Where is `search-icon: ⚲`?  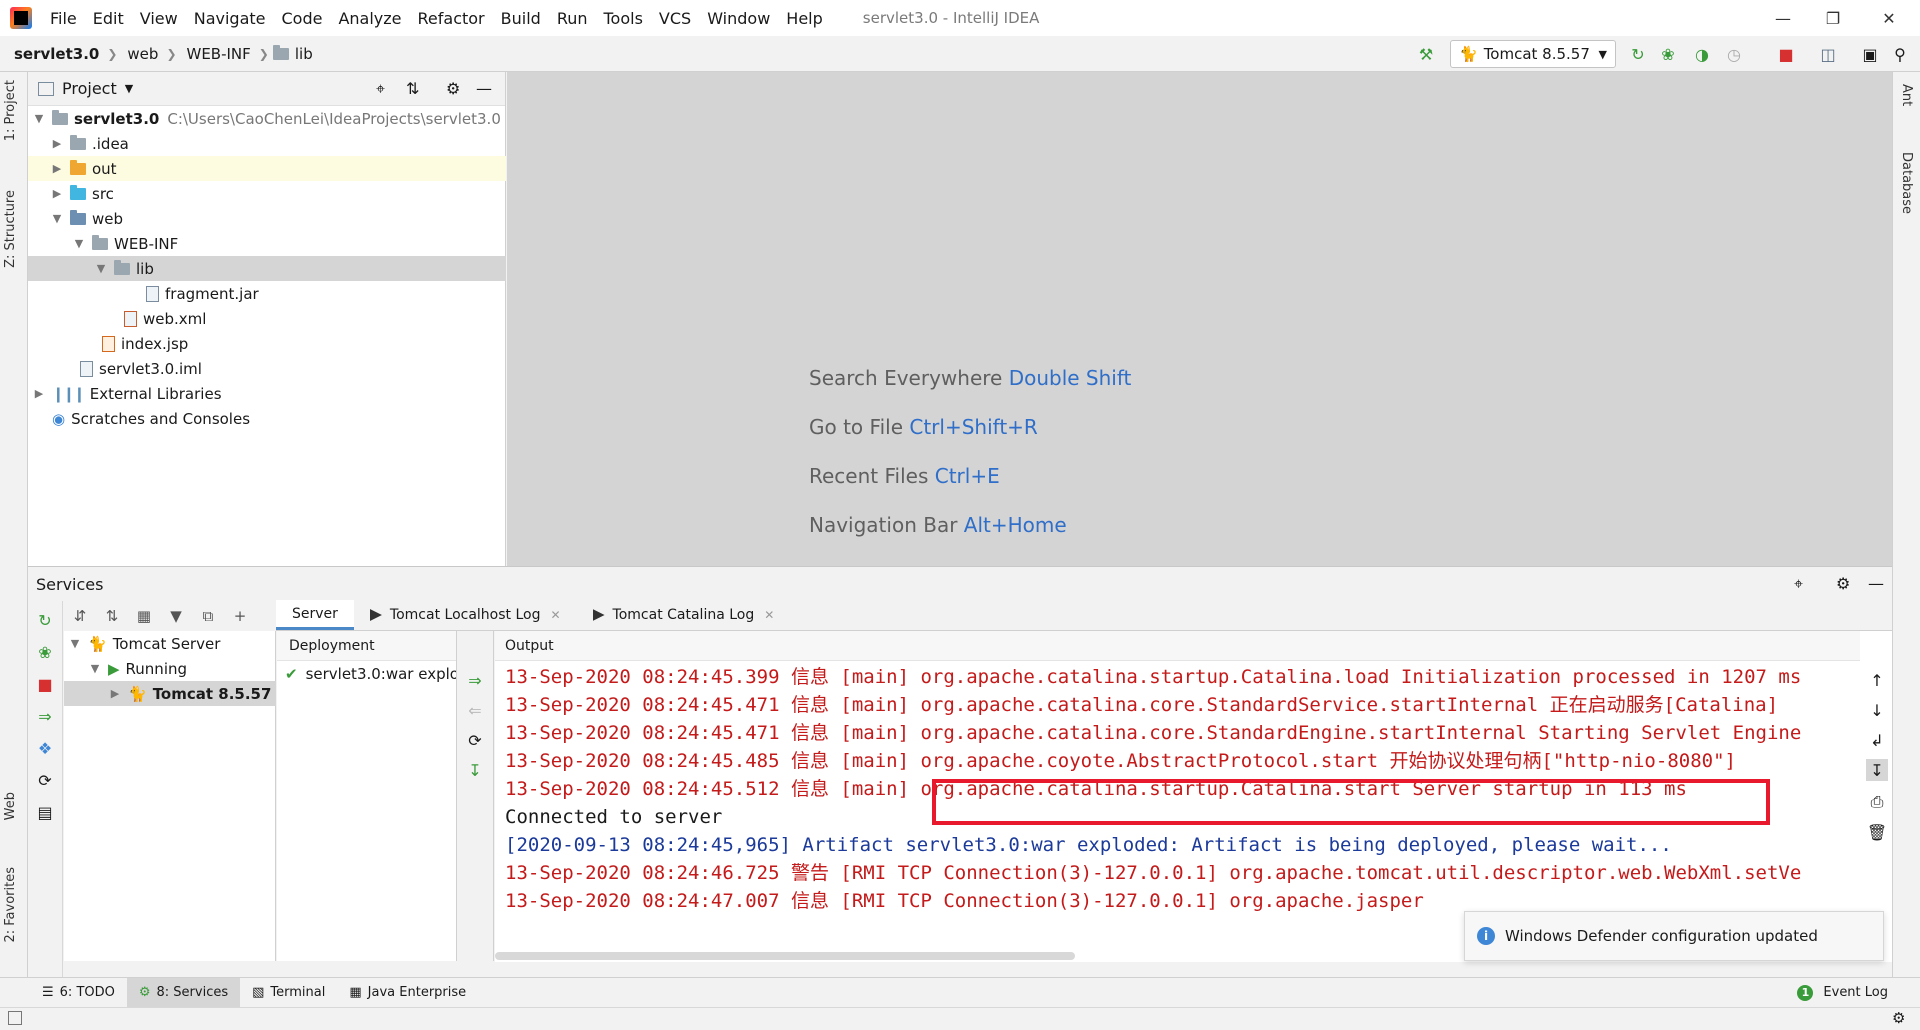
search-icon: ⚲ is located at coordinates (1900, 54).